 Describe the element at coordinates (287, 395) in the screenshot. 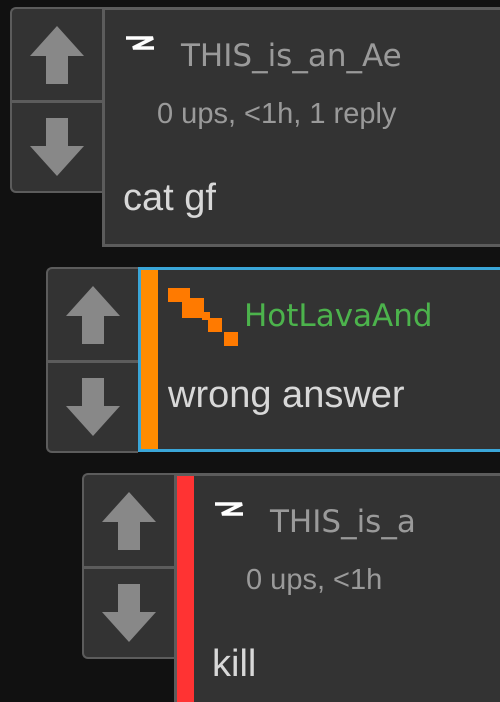

I see `comment-text: wrong answer` at that location.